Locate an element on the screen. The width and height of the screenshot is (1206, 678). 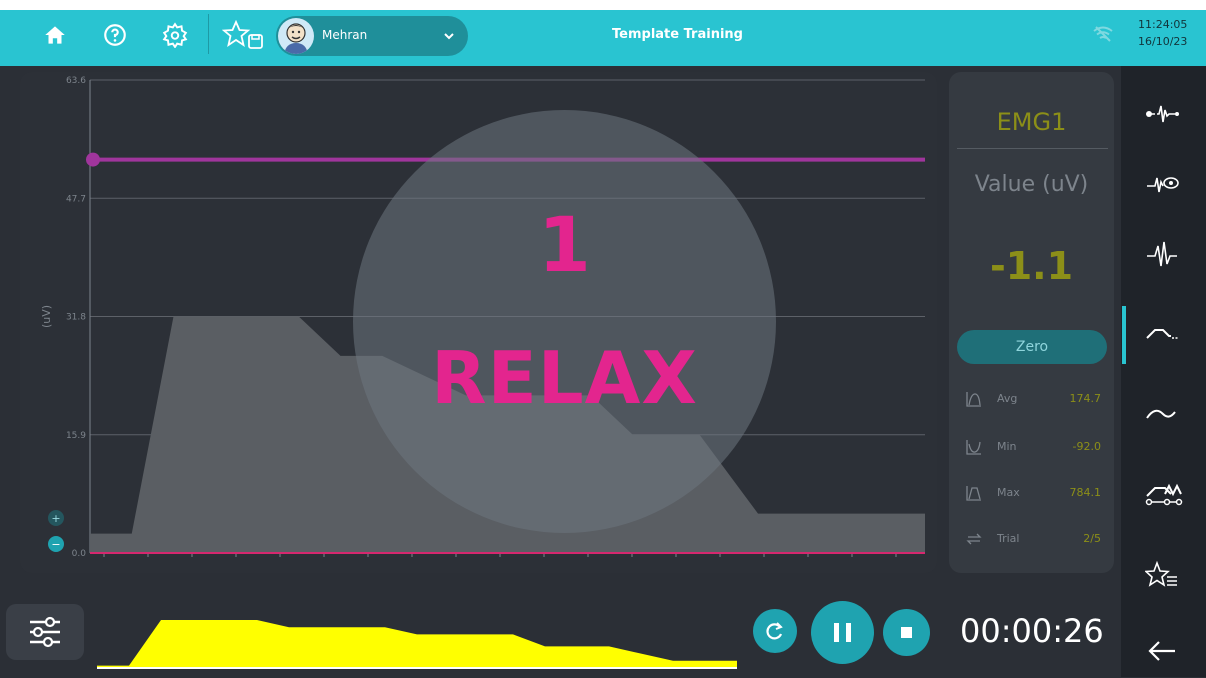
stat-avg: Avg 174.7 is located at coordinates (1035, 400).